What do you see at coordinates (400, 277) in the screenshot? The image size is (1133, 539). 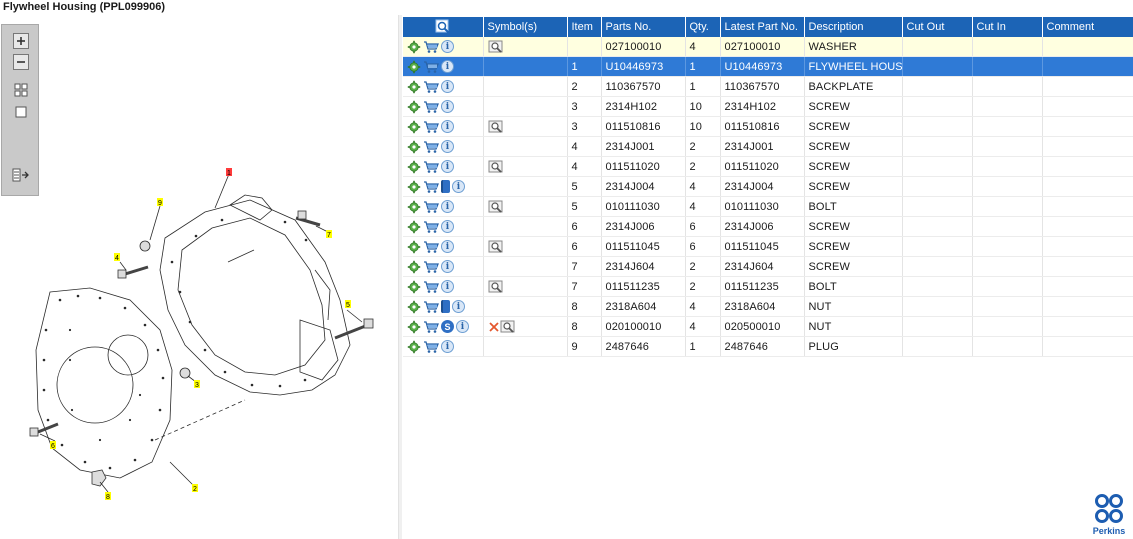 I see `pane-splitter` at bounding box center [400, 277].